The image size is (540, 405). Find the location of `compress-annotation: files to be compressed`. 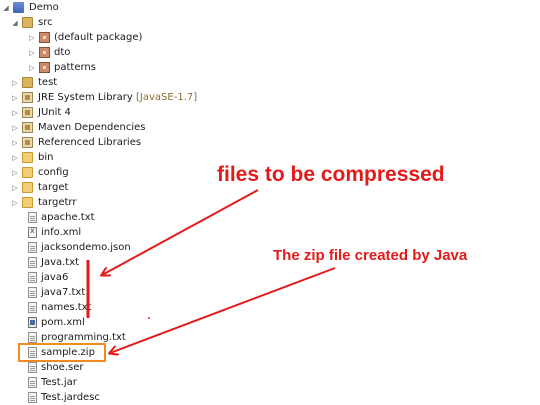

compress-annotation: files to be compressed is located at coordinates (331, 174).